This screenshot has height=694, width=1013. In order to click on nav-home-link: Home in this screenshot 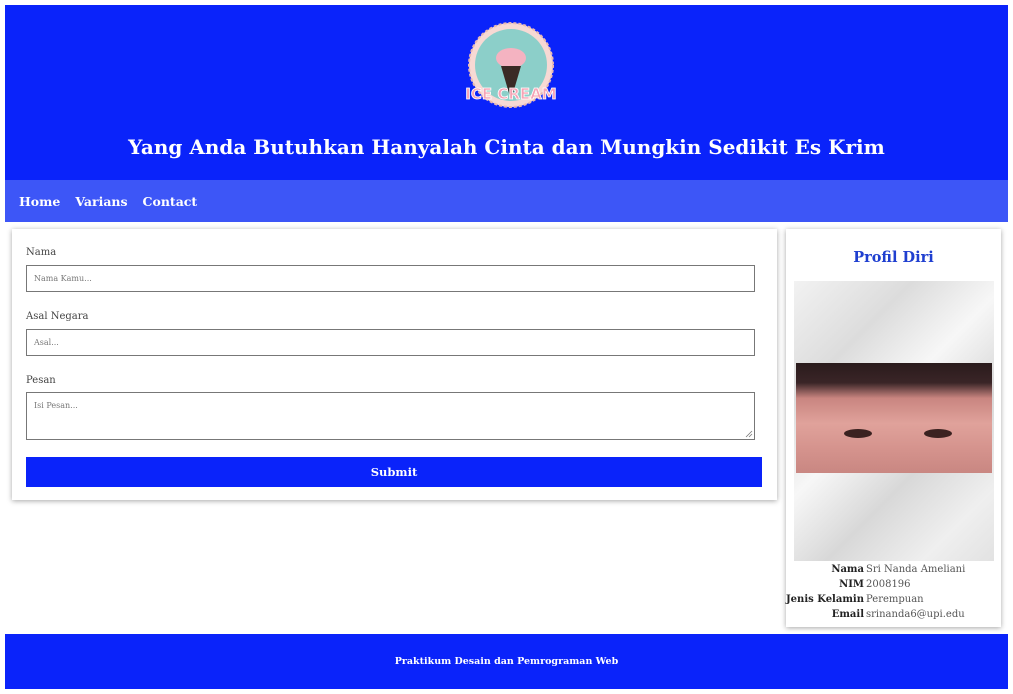, I will do `click(39, 201)`.